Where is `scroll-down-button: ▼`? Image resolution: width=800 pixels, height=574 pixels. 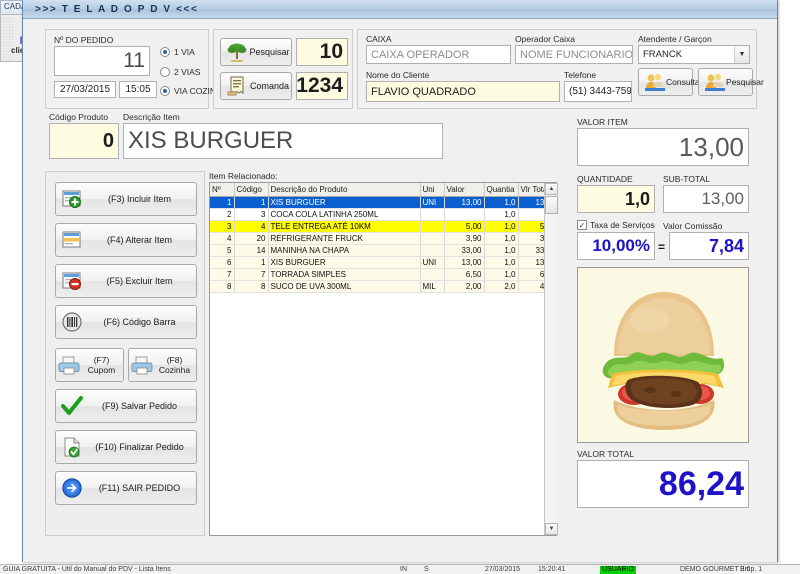 scroll-down-button: ▼ is located at coordinates (551, 529).